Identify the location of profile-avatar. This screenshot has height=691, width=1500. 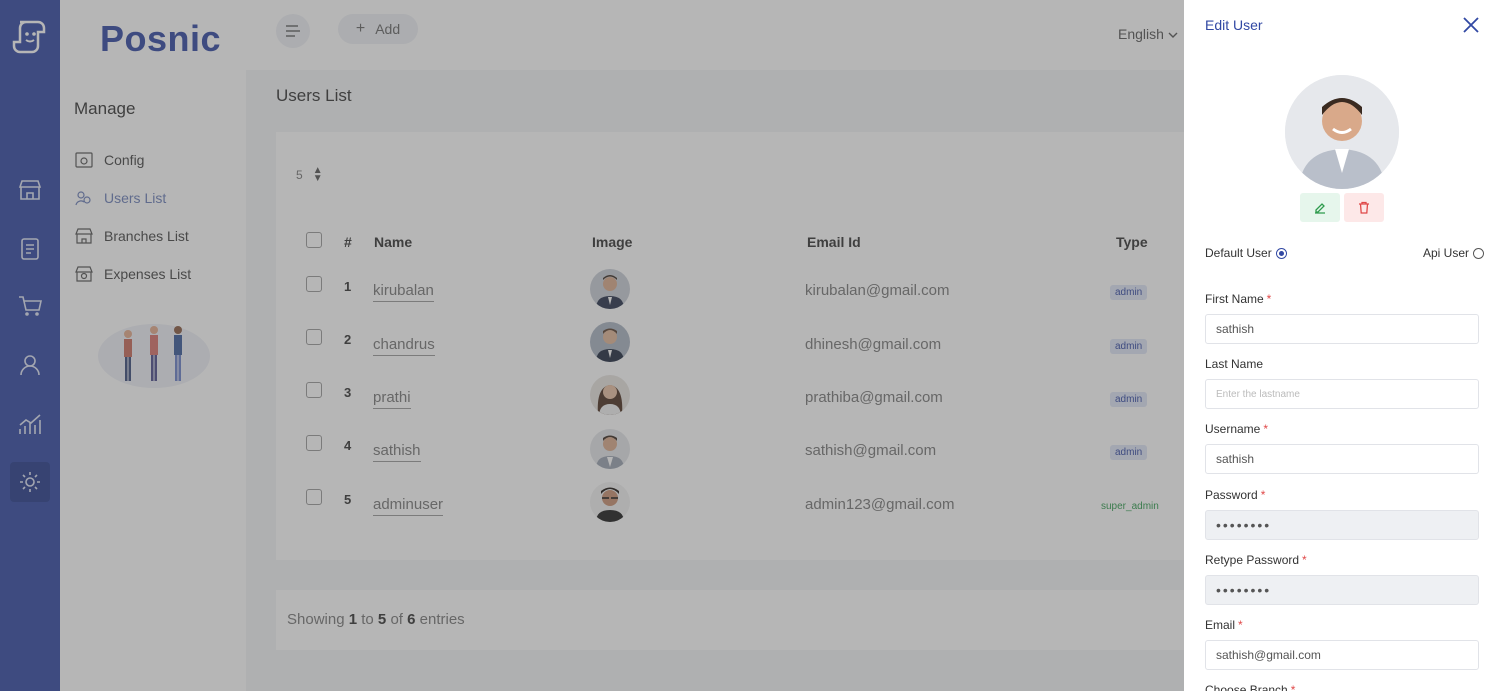
(1342, 132).